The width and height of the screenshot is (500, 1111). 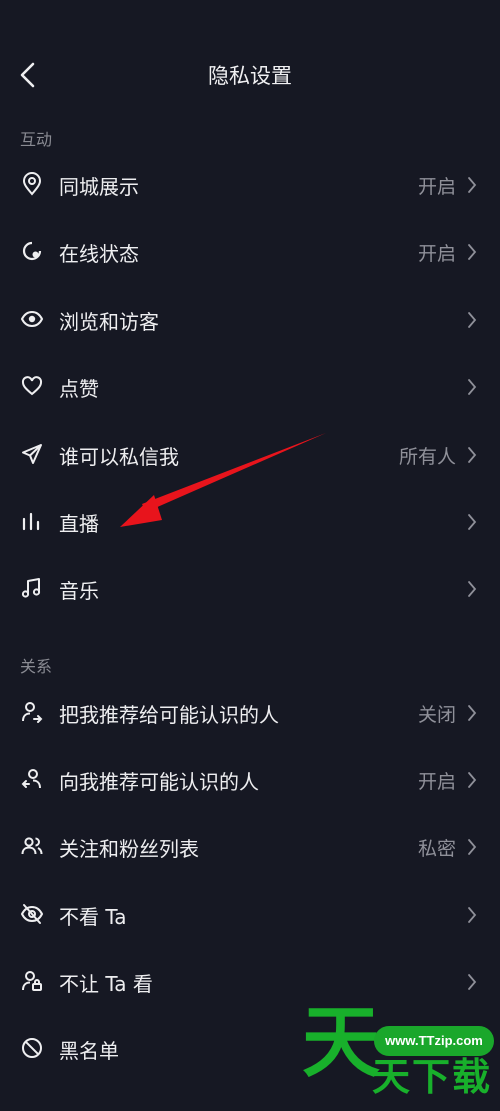 I want to click on user-lock-icon, so click(x=32, y=981).